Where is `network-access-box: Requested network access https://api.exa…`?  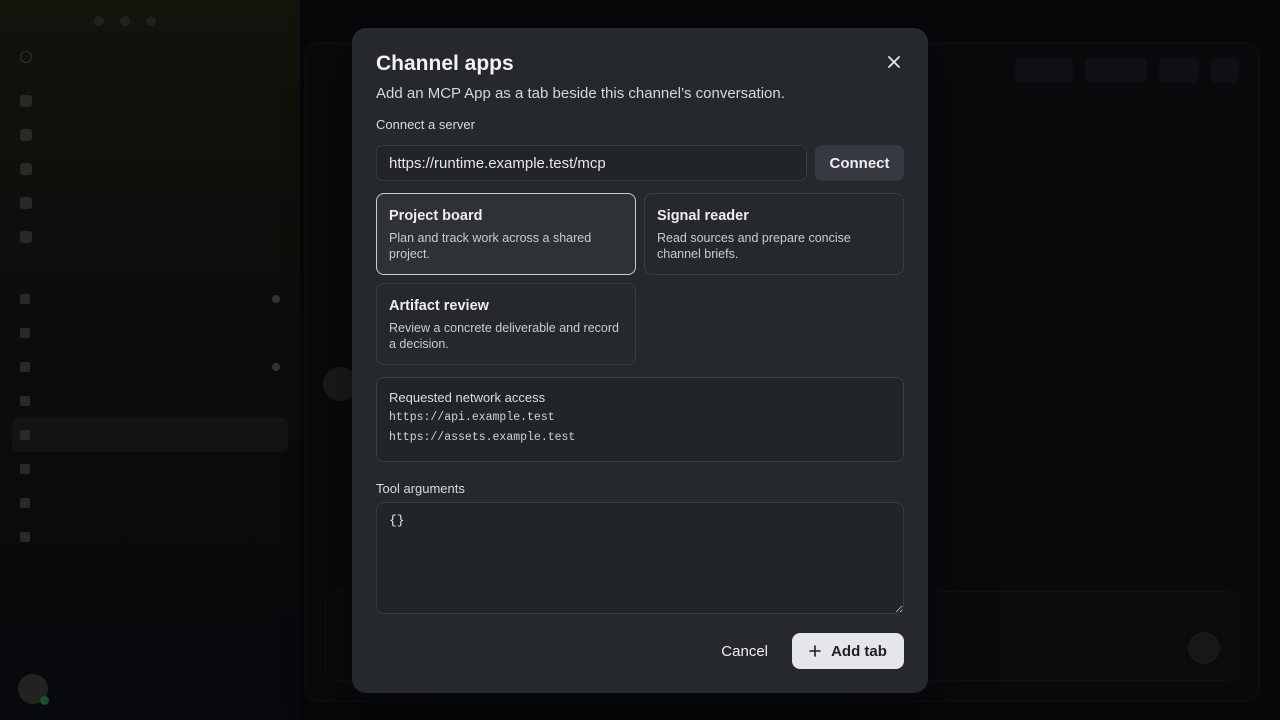 network-access-box: Requested network access https://api.exa… is located at coordinates (640, 419).